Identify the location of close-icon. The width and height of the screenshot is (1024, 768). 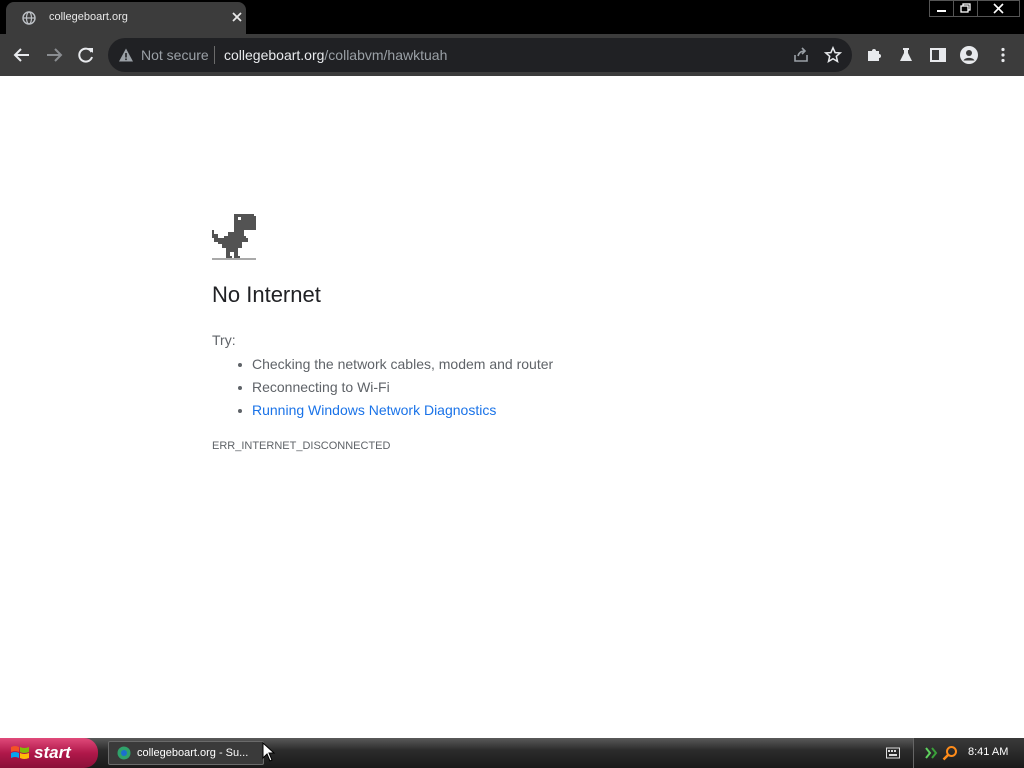
(998, 8).